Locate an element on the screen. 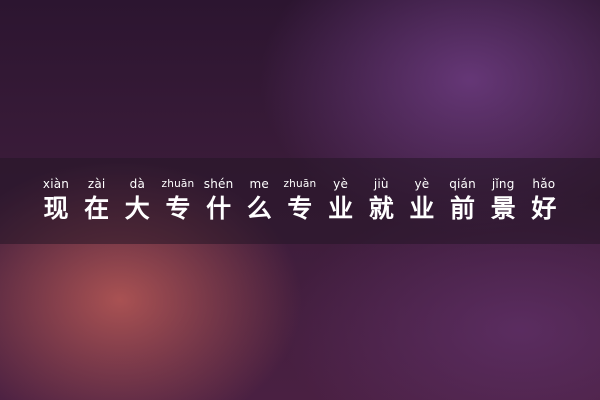  char-12: jǐng 景 is located at coordinates (503, 200).